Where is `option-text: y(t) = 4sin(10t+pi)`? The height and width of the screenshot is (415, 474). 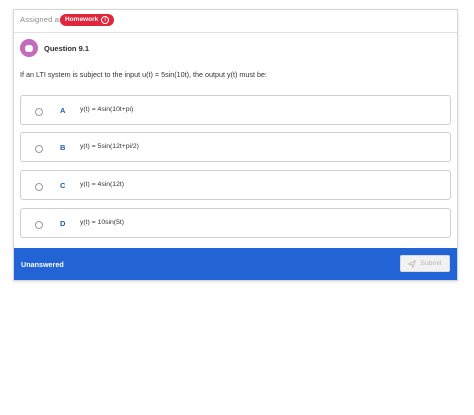 option-text: y(t) = 4sin(10t+pi) is located at coordinates (107, 109).